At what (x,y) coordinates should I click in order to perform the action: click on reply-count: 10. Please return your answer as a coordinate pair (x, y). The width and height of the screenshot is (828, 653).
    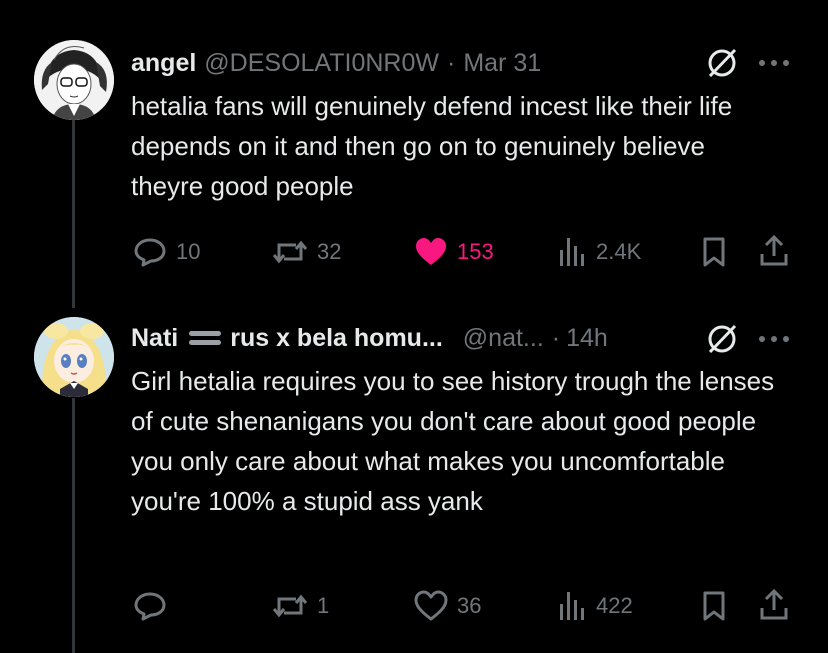
    Looking at the image, I should click on (188, 251).